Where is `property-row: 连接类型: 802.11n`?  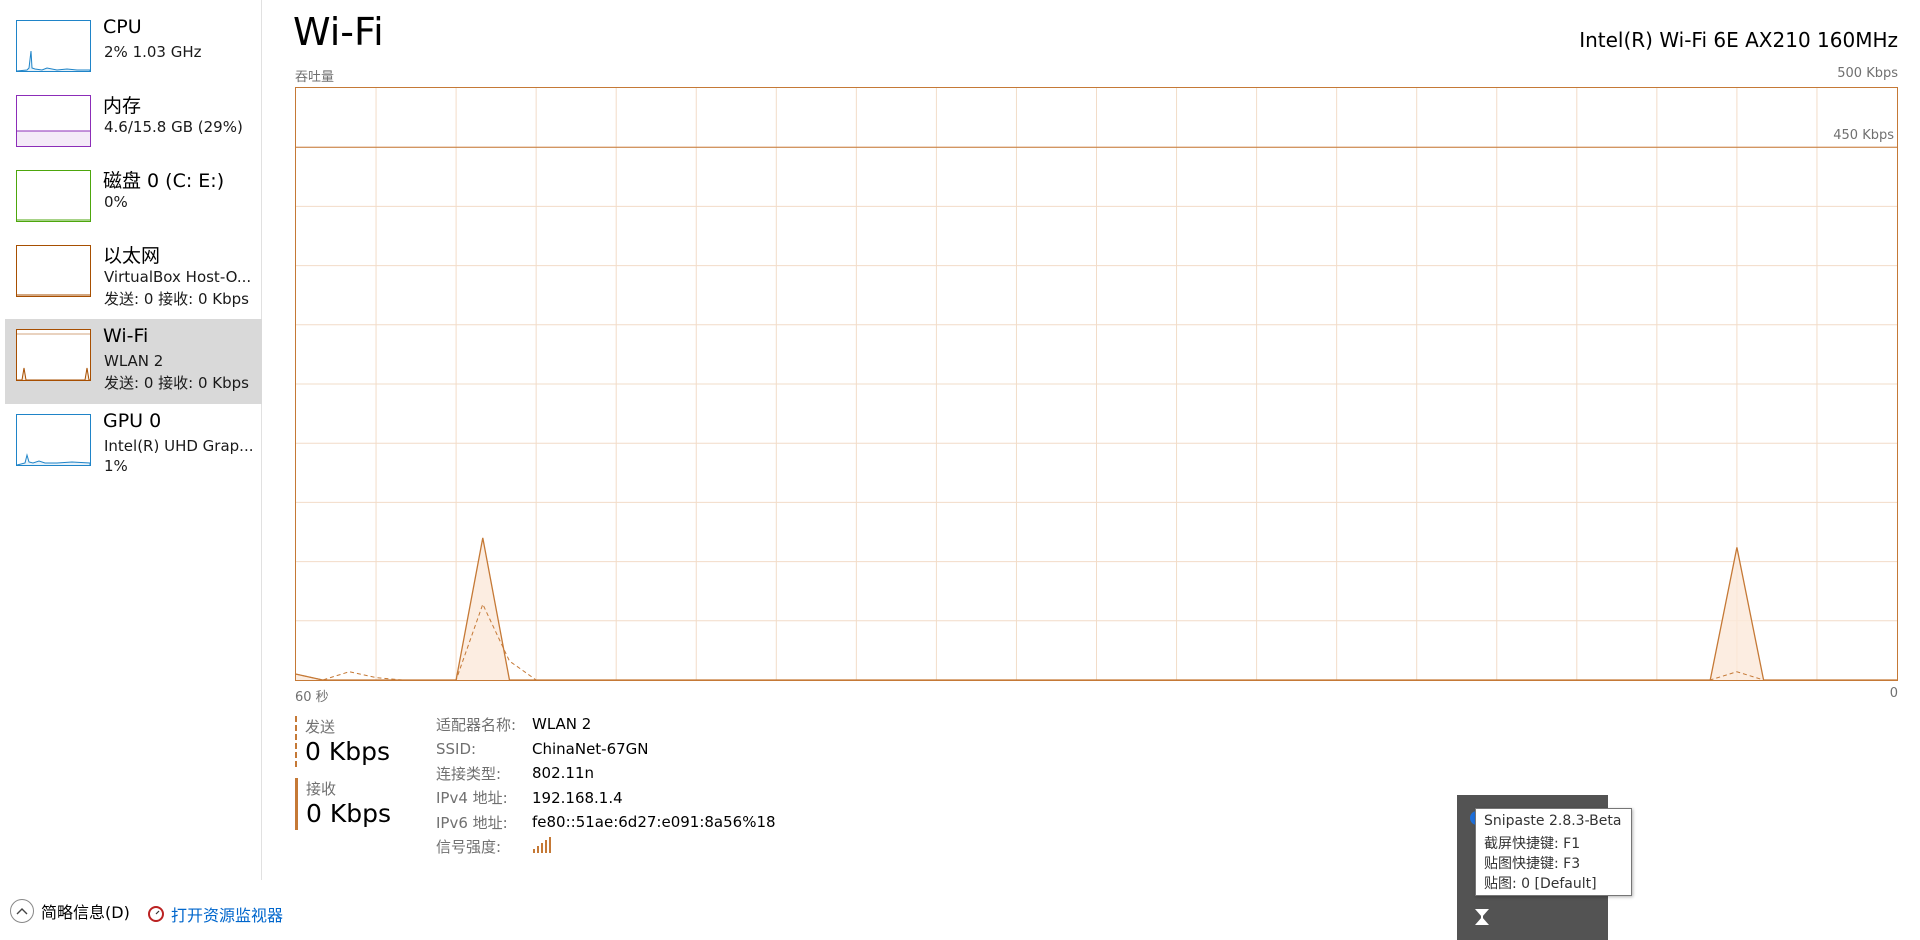 property-row: 连接类型: 802.11n is located at coordinates (606, 773).